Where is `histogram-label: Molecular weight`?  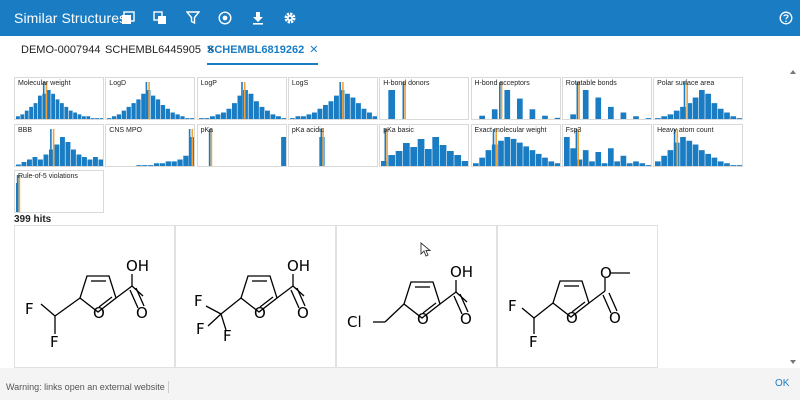
histogram-label: Molecular weight is located at coordinates (44, 83).